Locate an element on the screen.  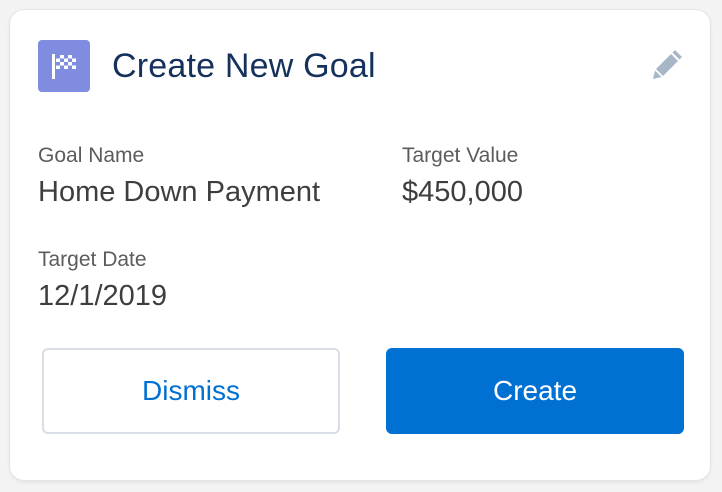
target-date-field: Target Date 12/1/2019 is located at coordinates (102, 281).